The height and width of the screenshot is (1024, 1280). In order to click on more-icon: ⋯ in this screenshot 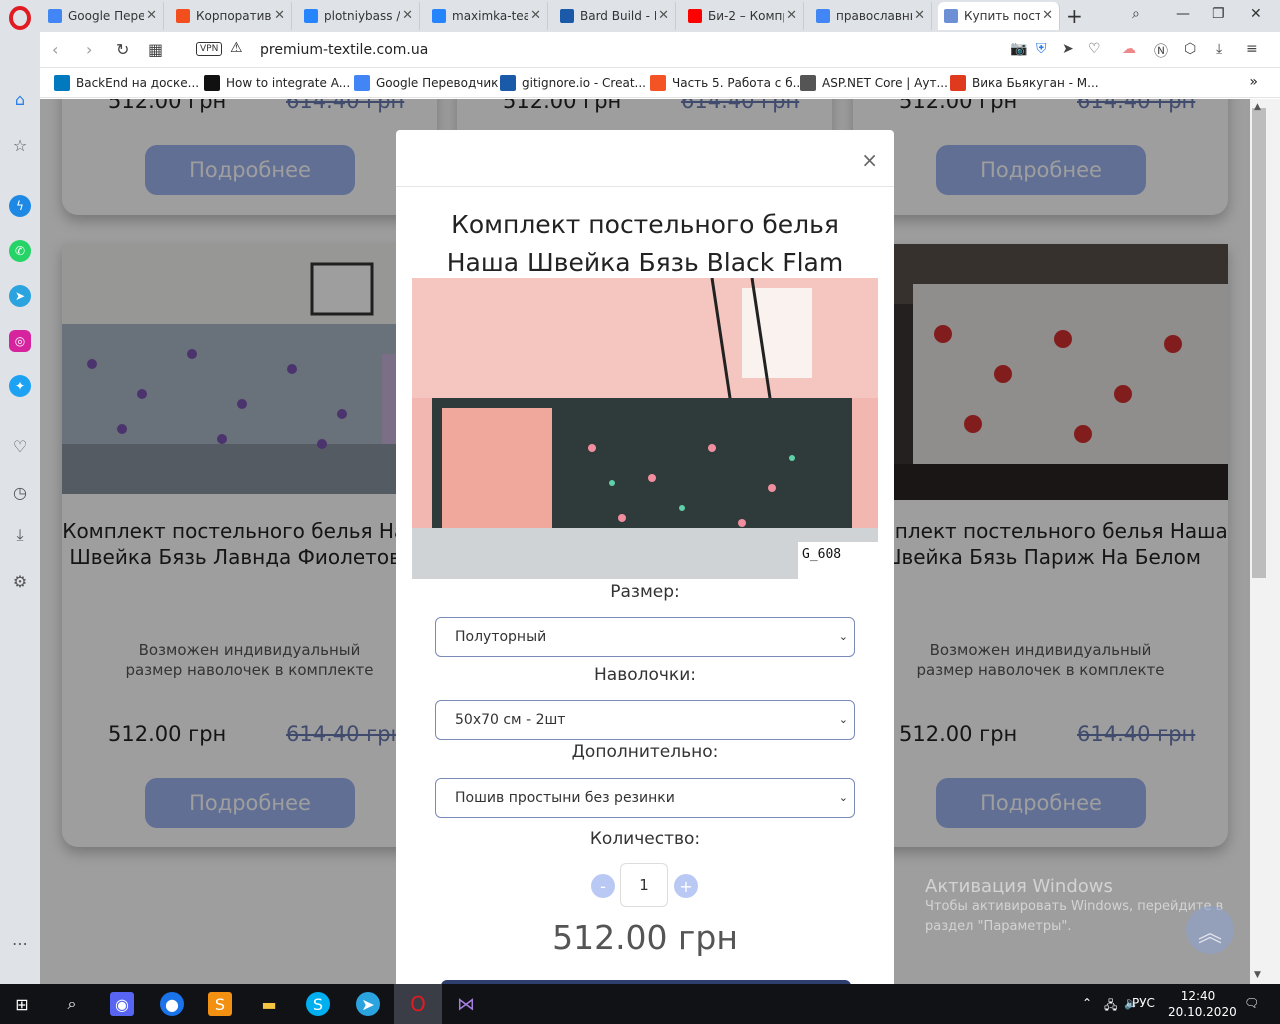, I will do `click(20, 943)`.